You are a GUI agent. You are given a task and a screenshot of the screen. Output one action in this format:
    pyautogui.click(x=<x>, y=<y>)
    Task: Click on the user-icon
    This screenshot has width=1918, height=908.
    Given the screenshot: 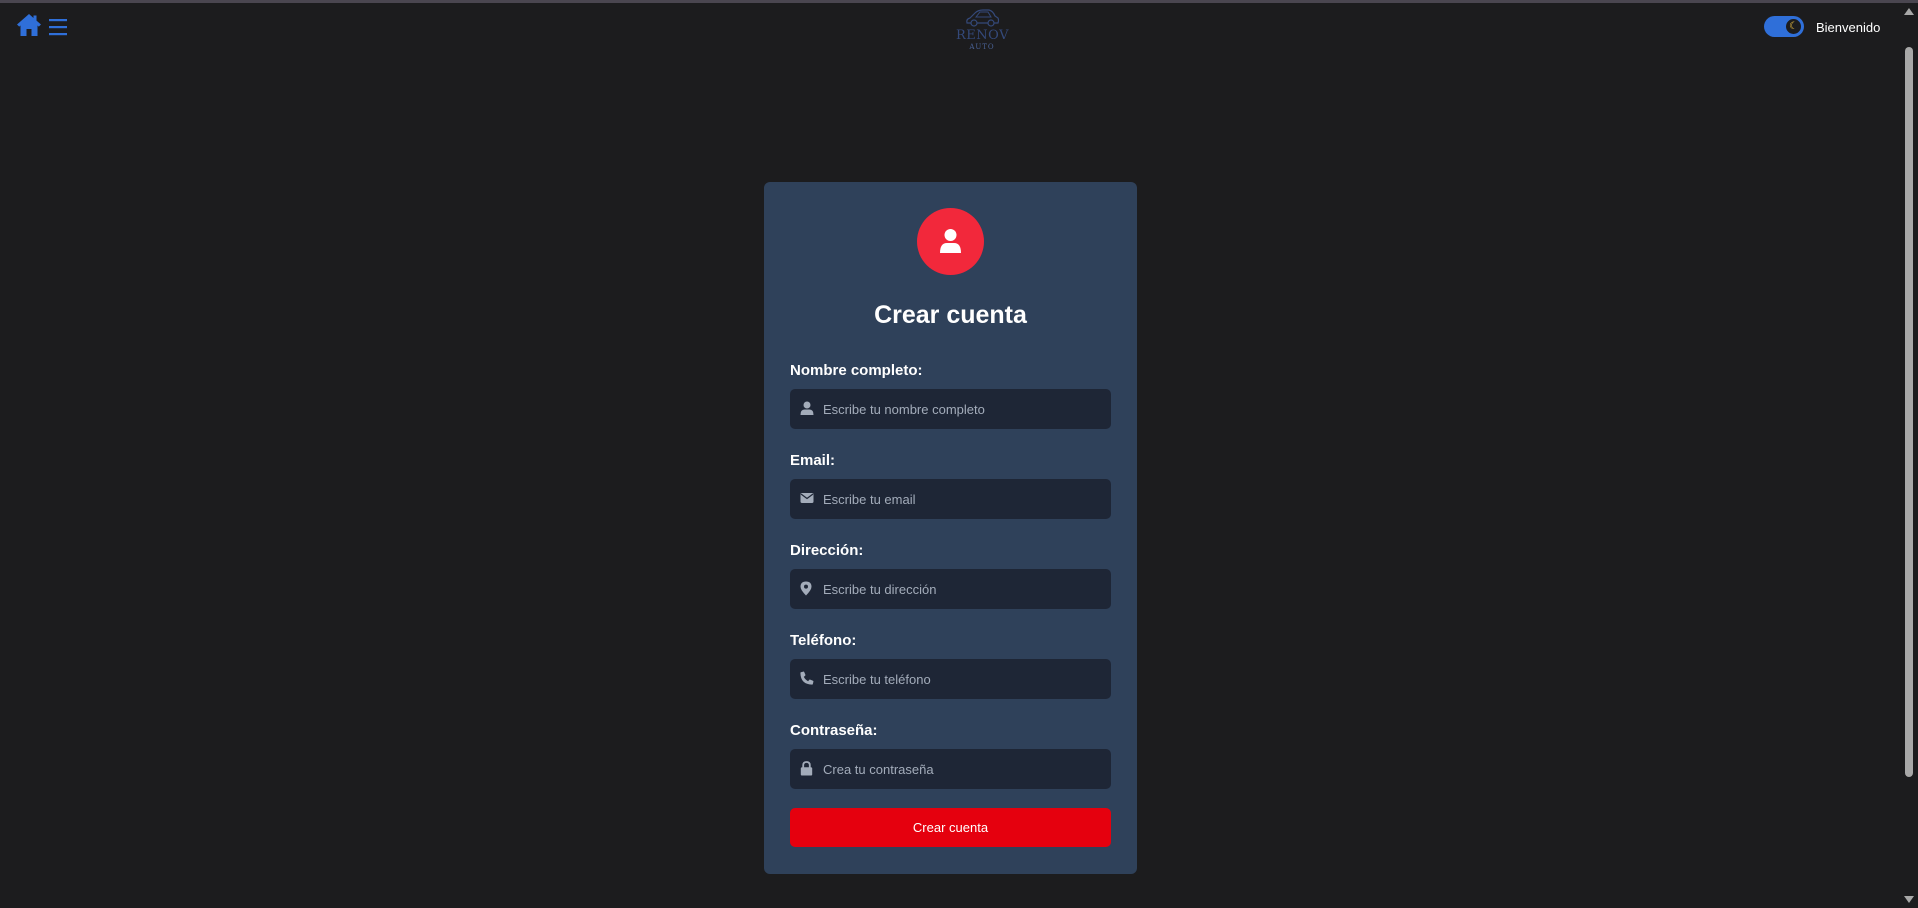 What is the action you would take?
    pyautogui.click(x=808, y=409)
    